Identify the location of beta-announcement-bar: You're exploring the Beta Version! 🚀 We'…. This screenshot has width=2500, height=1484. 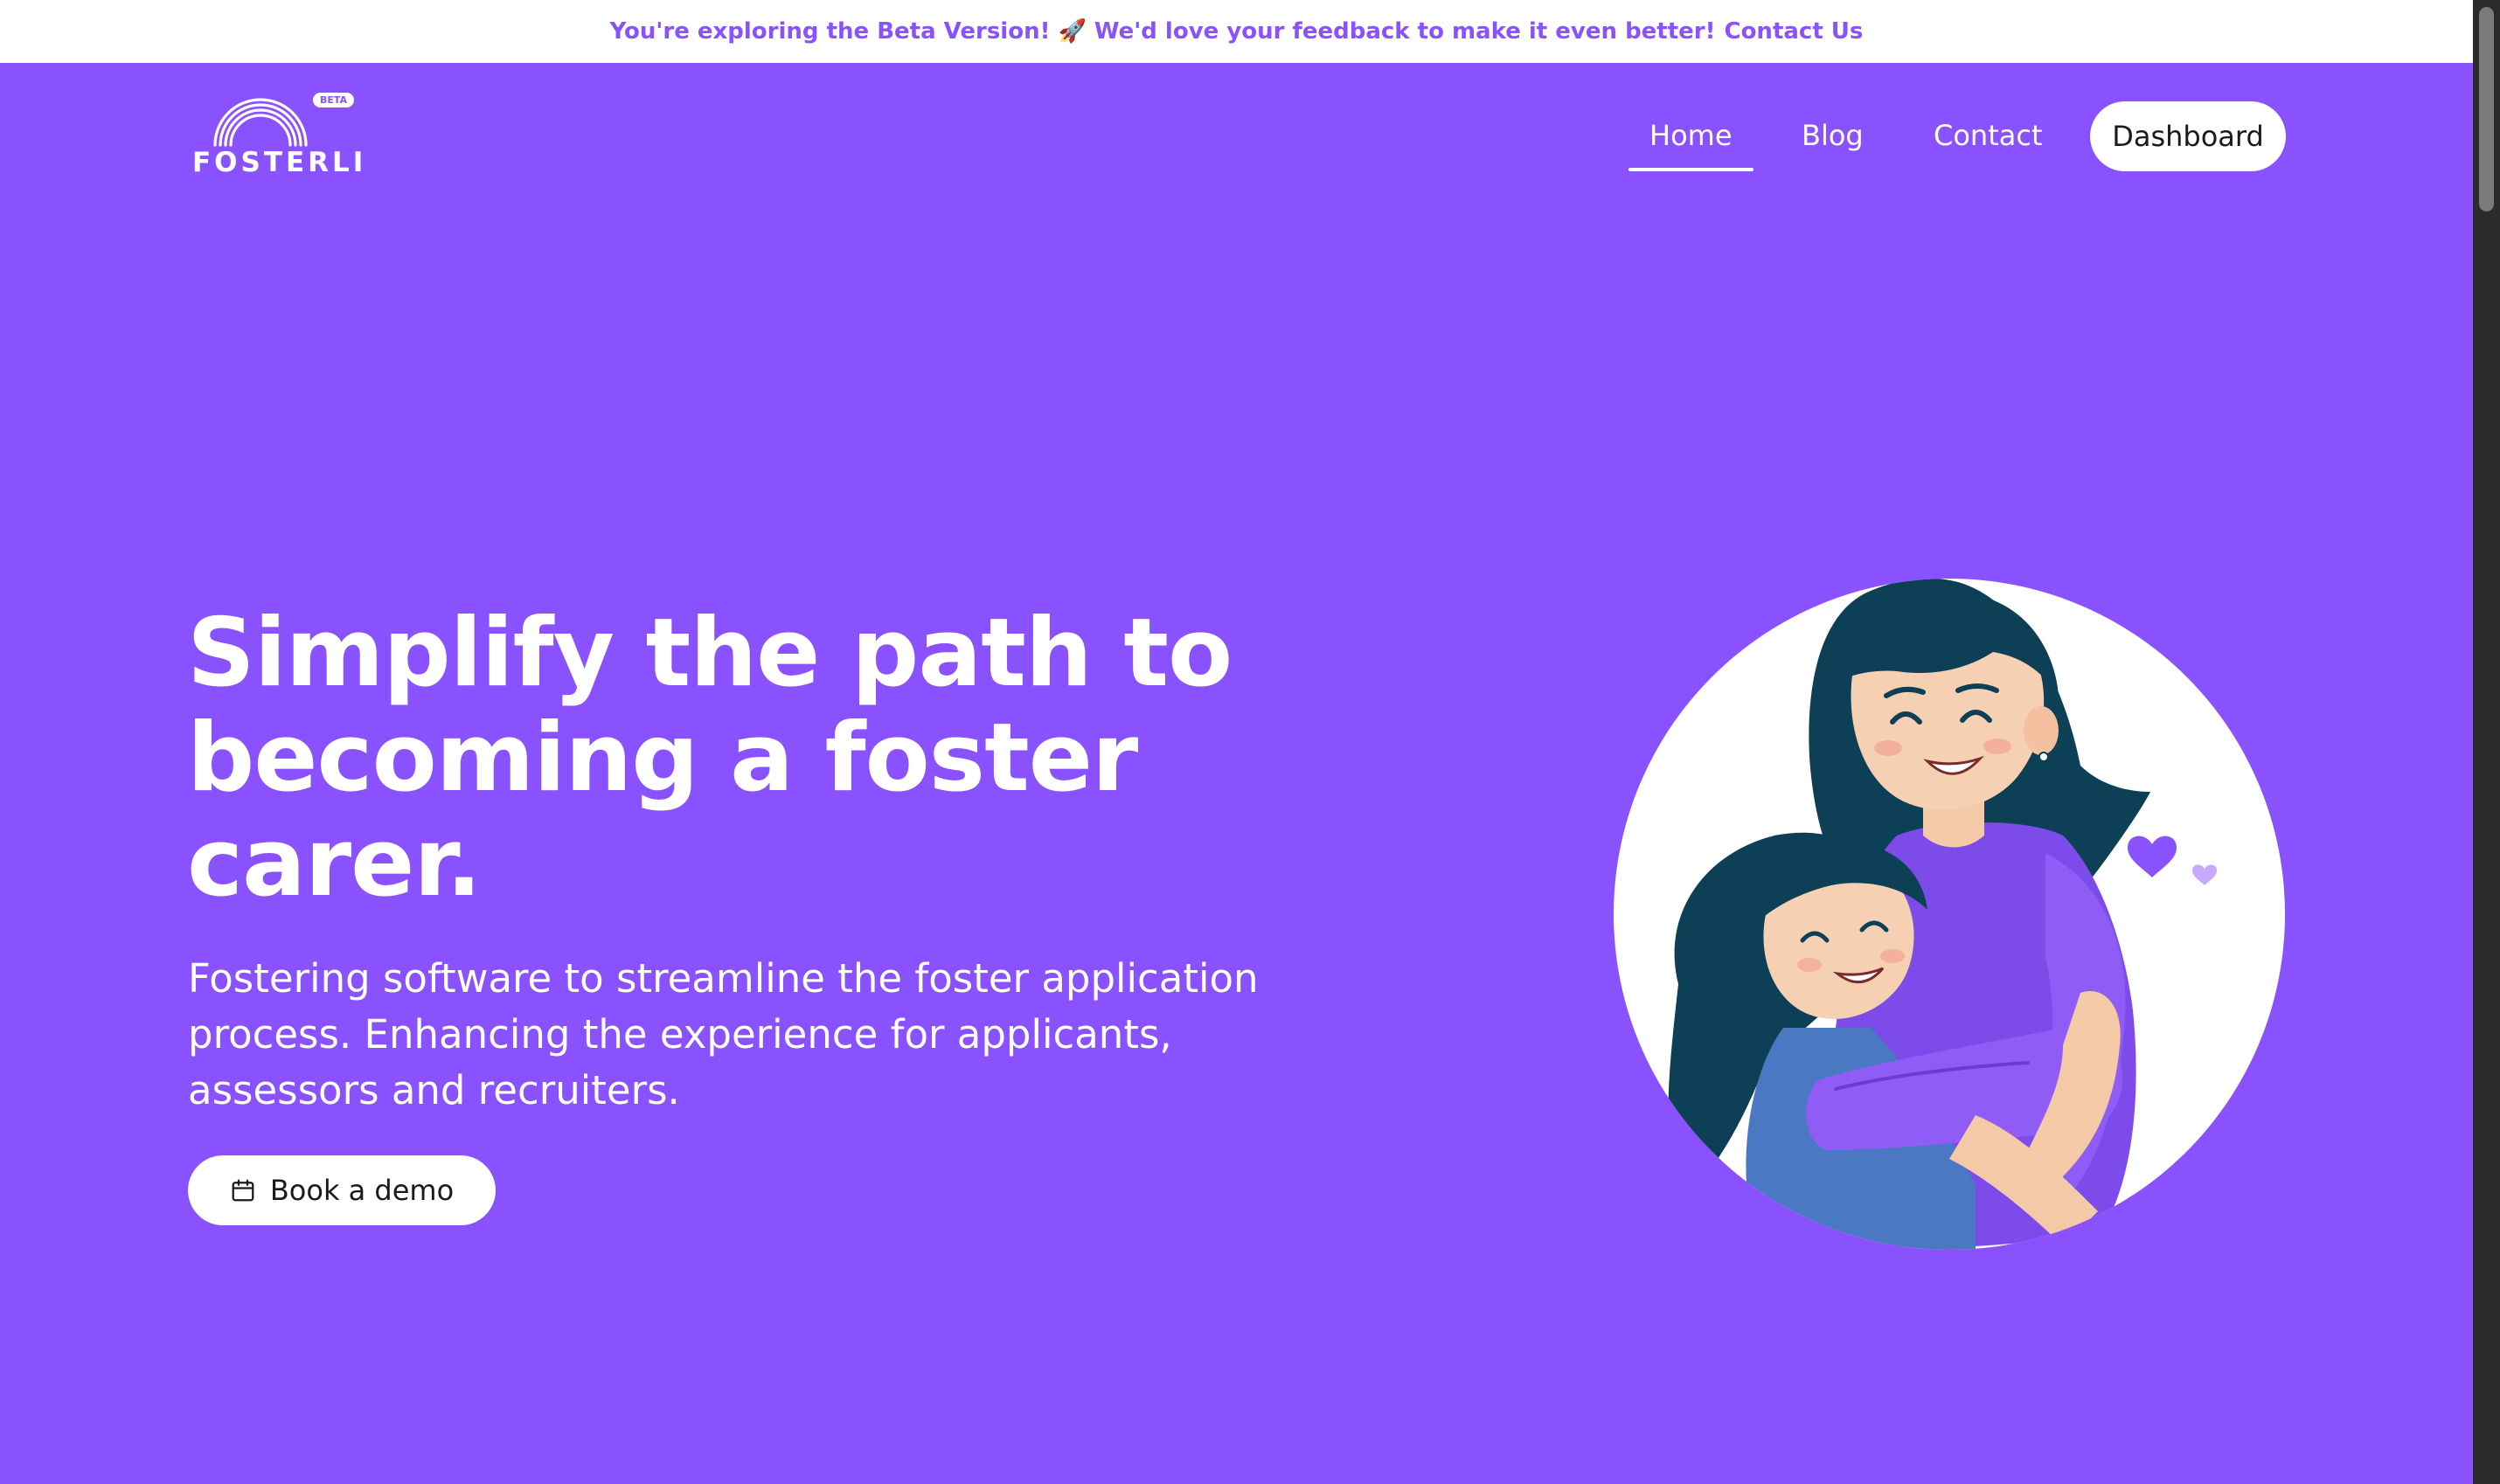
(1236, 31).